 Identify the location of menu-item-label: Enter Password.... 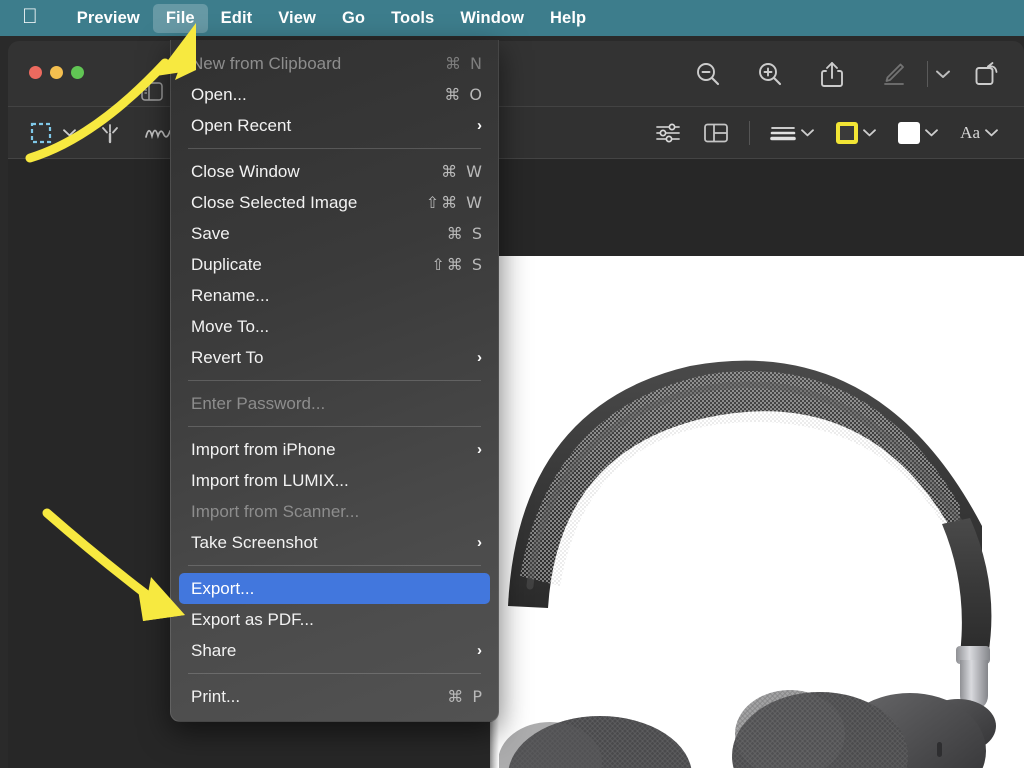
(258, 403).